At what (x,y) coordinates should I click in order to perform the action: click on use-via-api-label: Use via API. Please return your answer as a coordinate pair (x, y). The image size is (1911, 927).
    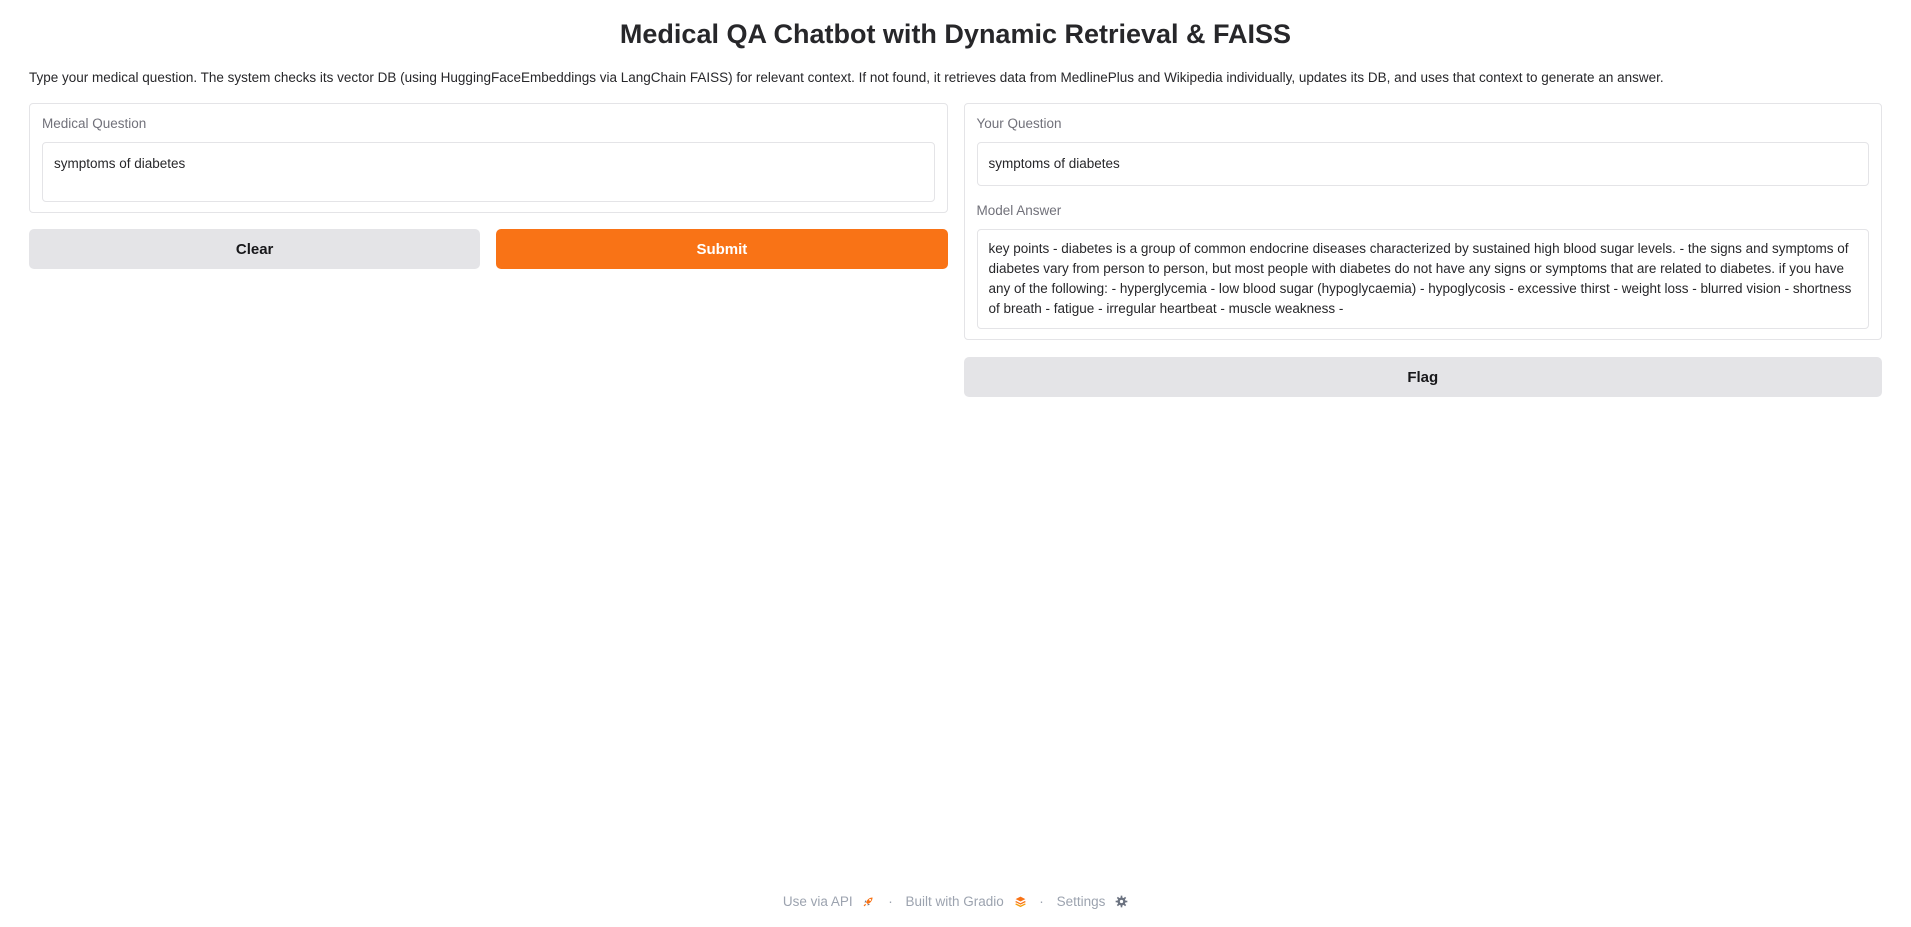
    Looking at the image, I should click on (817, 901).